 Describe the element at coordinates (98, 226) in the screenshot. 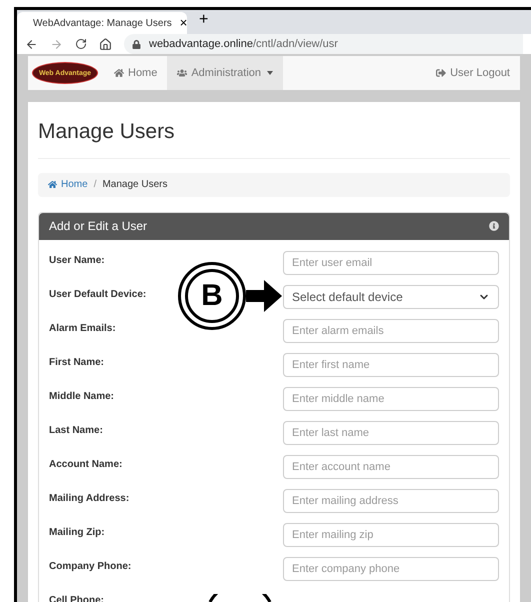

I see `panel-title: Add or Edit a User` at that location.